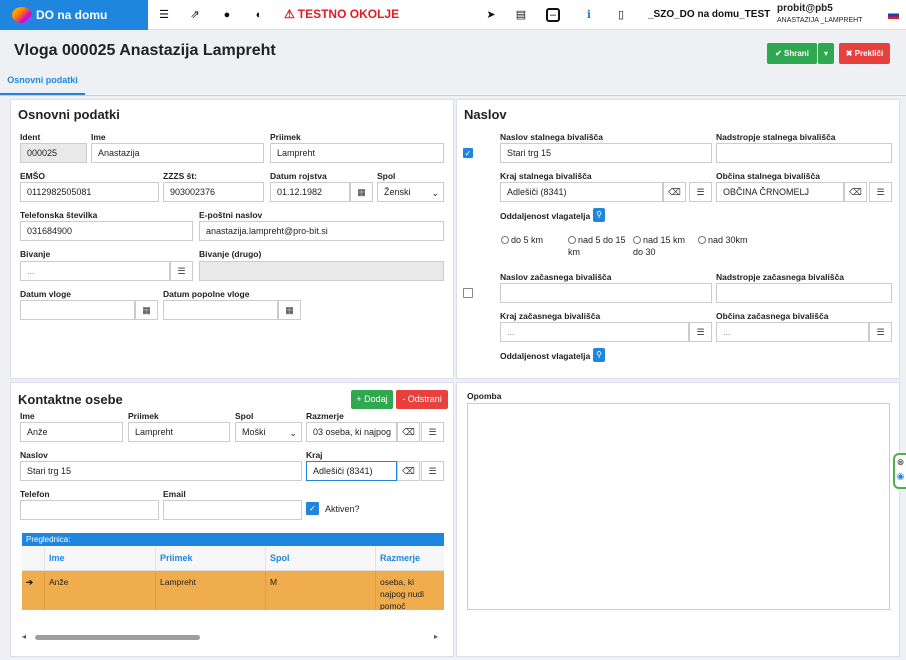  What do you see at coordinates (268, 432) in the screenshot?
I see `contact-gender-select: Moški ⌄` at bounding box center [268, 432].